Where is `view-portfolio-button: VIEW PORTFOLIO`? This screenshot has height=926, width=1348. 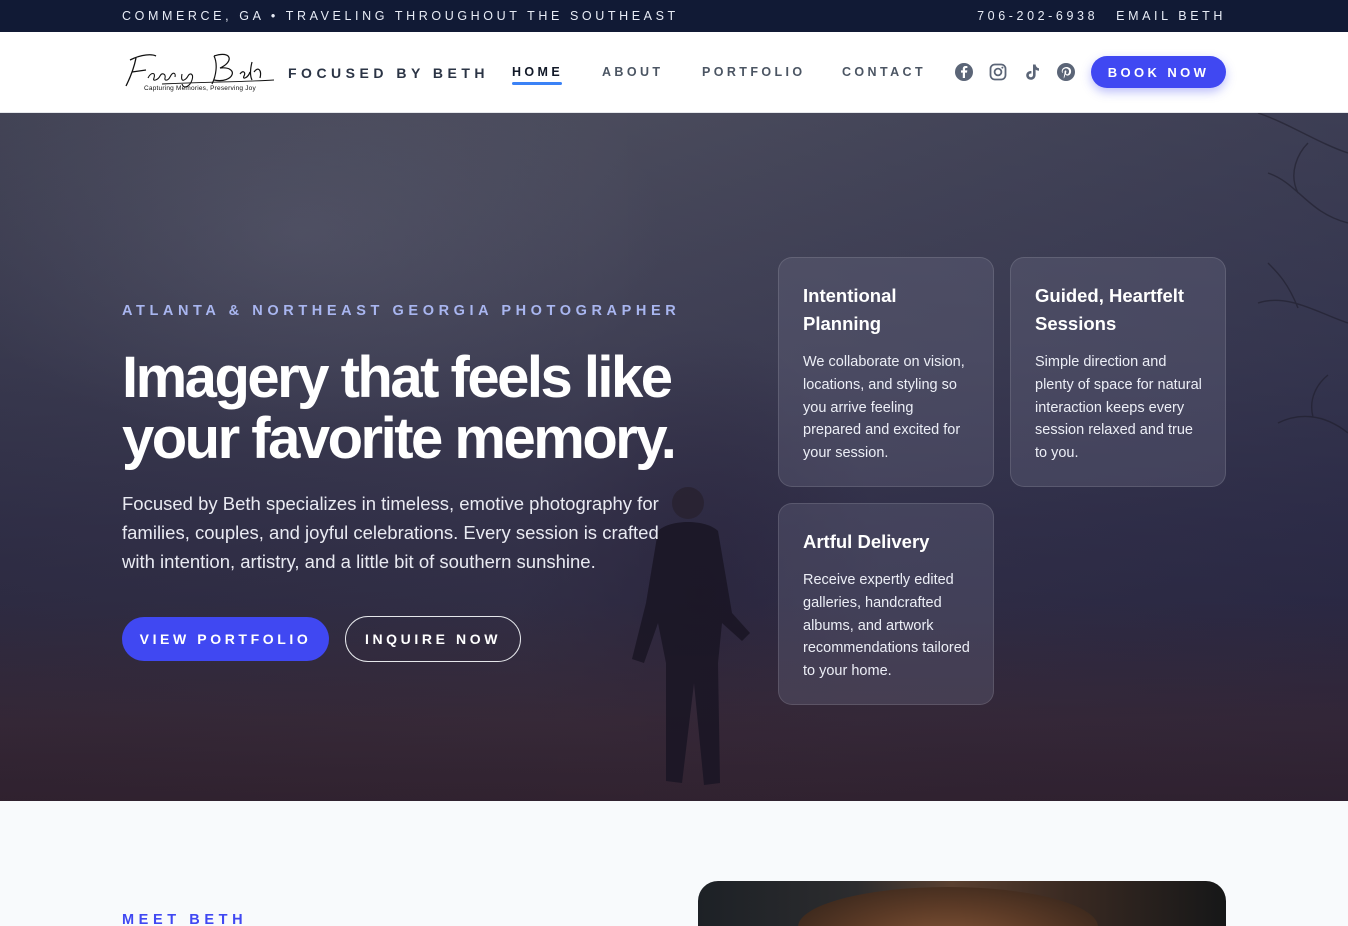
view-portfolio-button: VIEW PORTFOLIO is located at coordinates (225, 639).